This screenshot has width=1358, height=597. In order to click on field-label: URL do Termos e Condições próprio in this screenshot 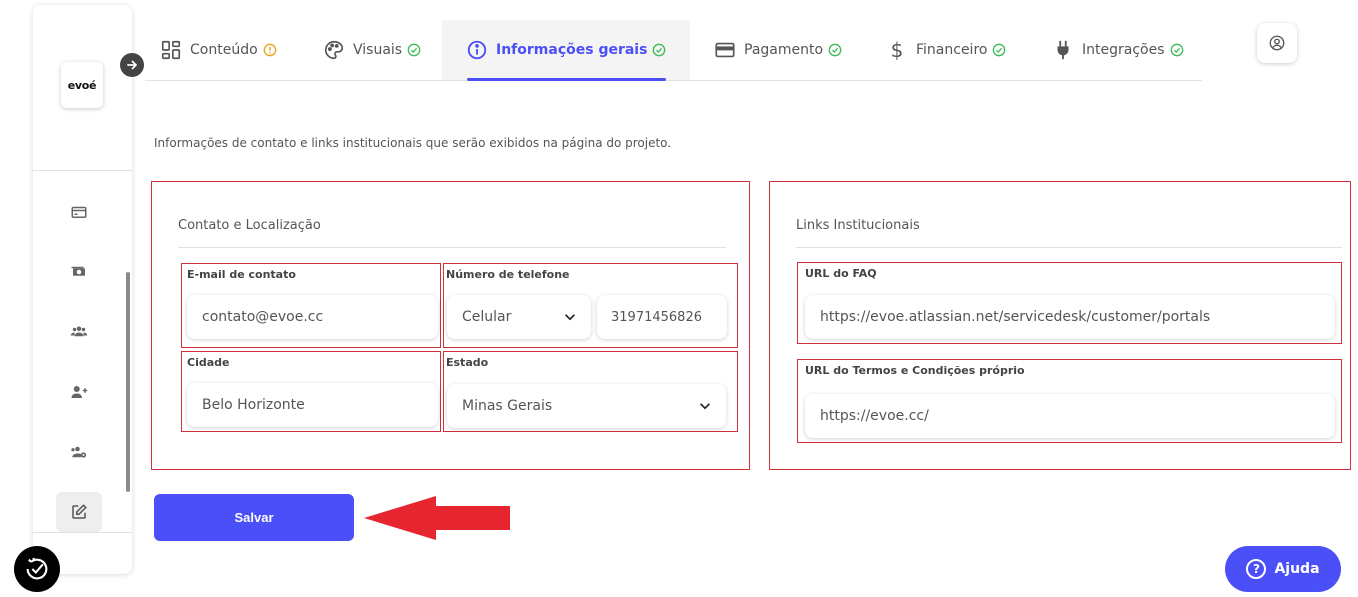, I will do `click(915, 370)`.